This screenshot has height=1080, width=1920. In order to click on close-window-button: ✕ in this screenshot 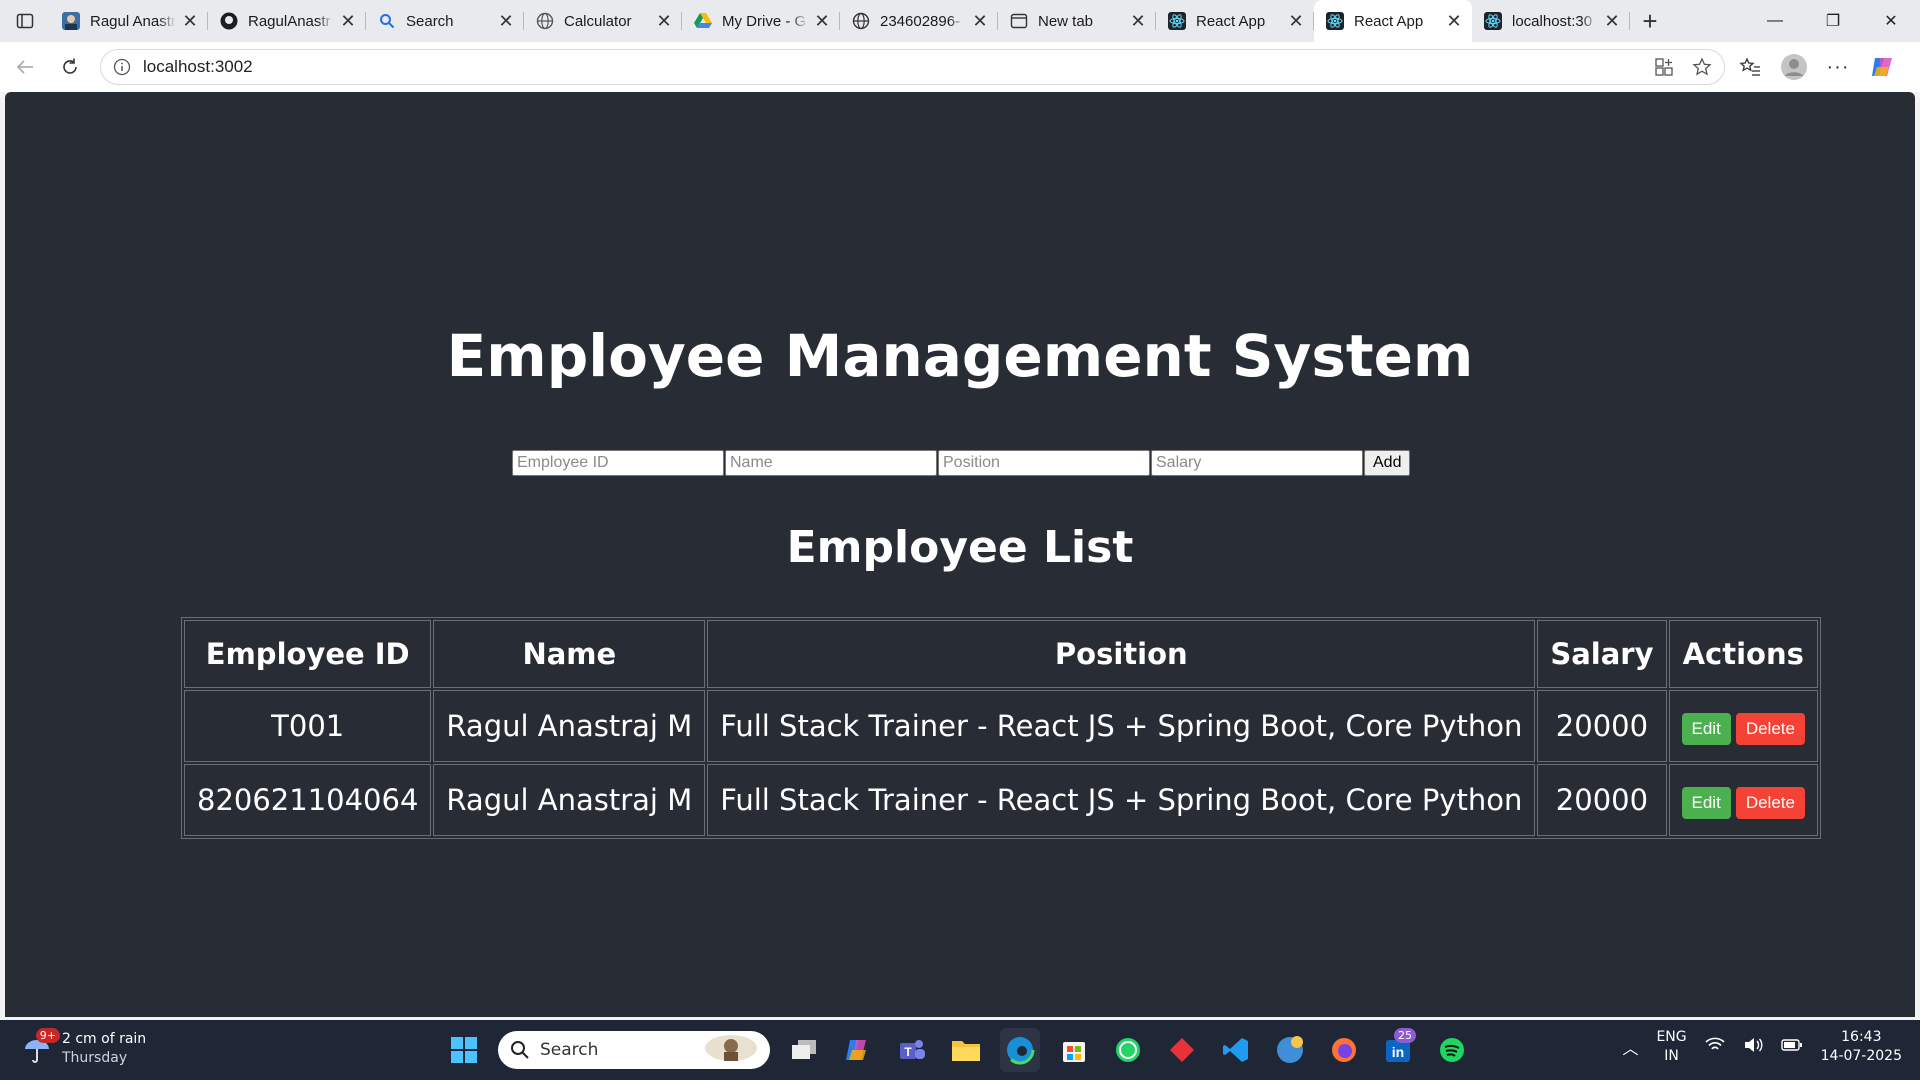, I will do `click(1891, 21)`.